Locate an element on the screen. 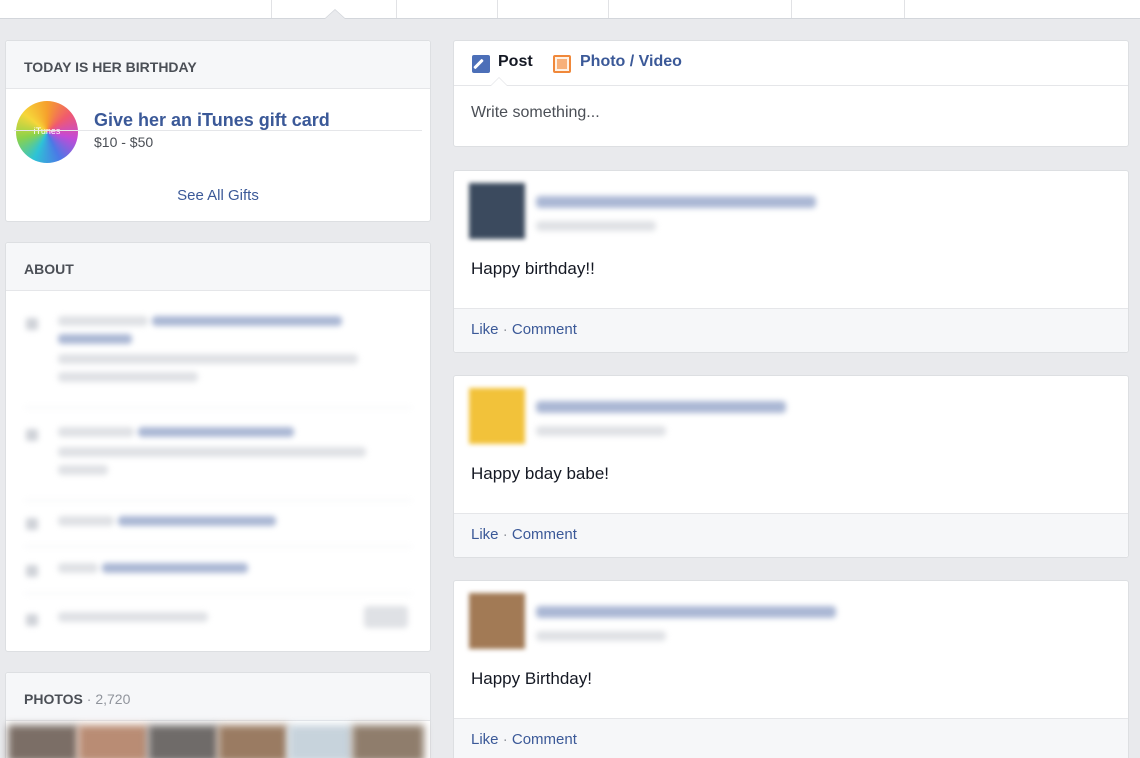  wall-post: Happy bday babe! Like · Comment is located at coordinates (791, 466).